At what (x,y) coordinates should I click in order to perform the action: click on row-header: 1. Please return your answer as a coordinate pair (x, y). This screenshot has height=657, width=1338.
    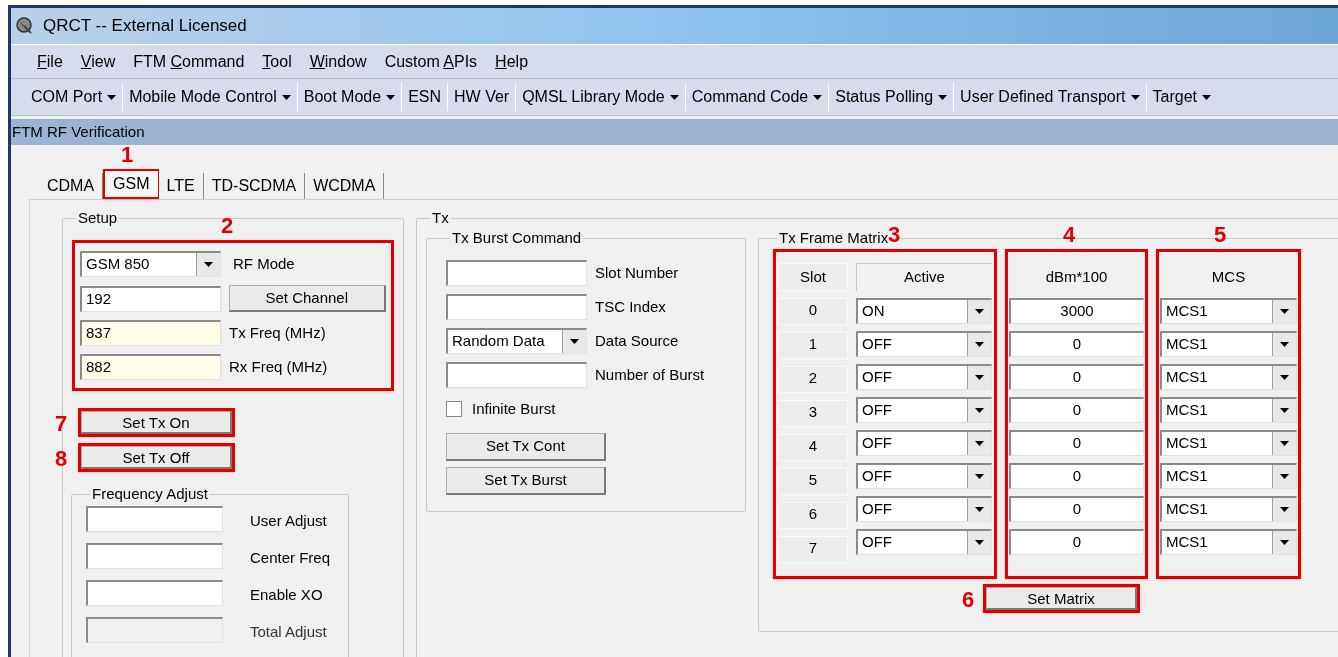
    Looking at the image, I should click on (813, 345).